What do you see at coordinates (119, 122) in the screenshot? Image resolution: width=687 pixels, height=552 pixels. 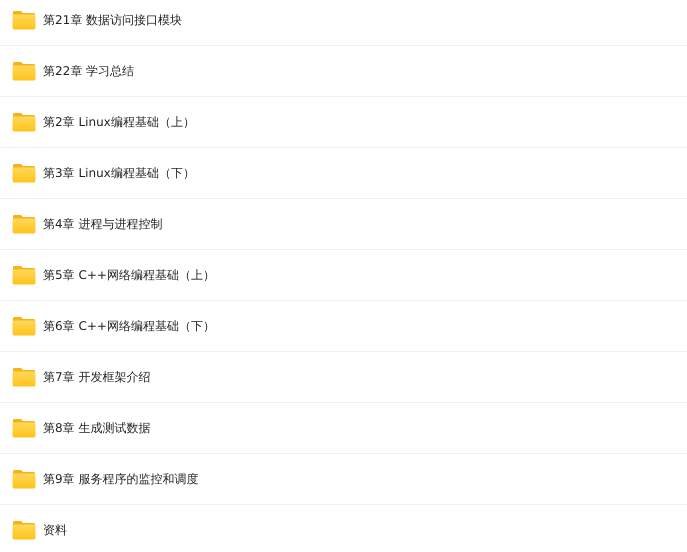 I see `folder-name: 第2章 Linux编程基础（上）` at bounding box center [119, 122].